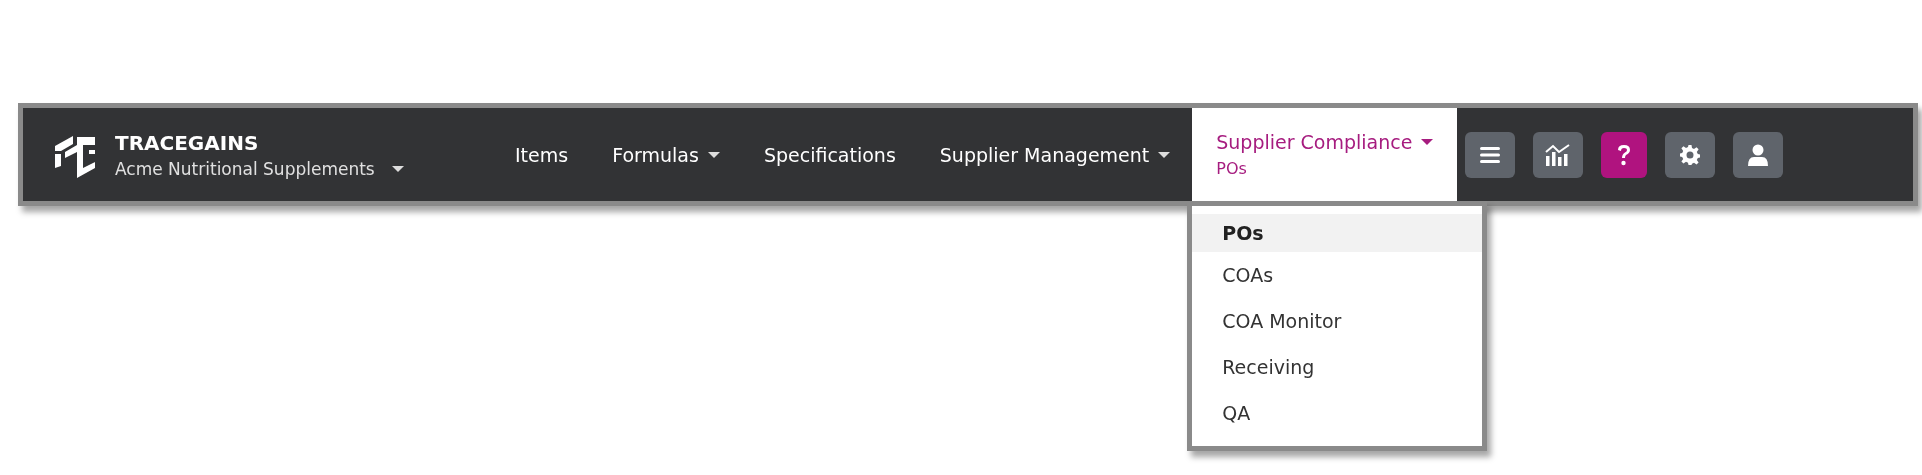 The image size is (1922, 475). Describe the element at coordinates (1337, 321) in the screenshot. I see `menu-item: COA Monitor` at that location.